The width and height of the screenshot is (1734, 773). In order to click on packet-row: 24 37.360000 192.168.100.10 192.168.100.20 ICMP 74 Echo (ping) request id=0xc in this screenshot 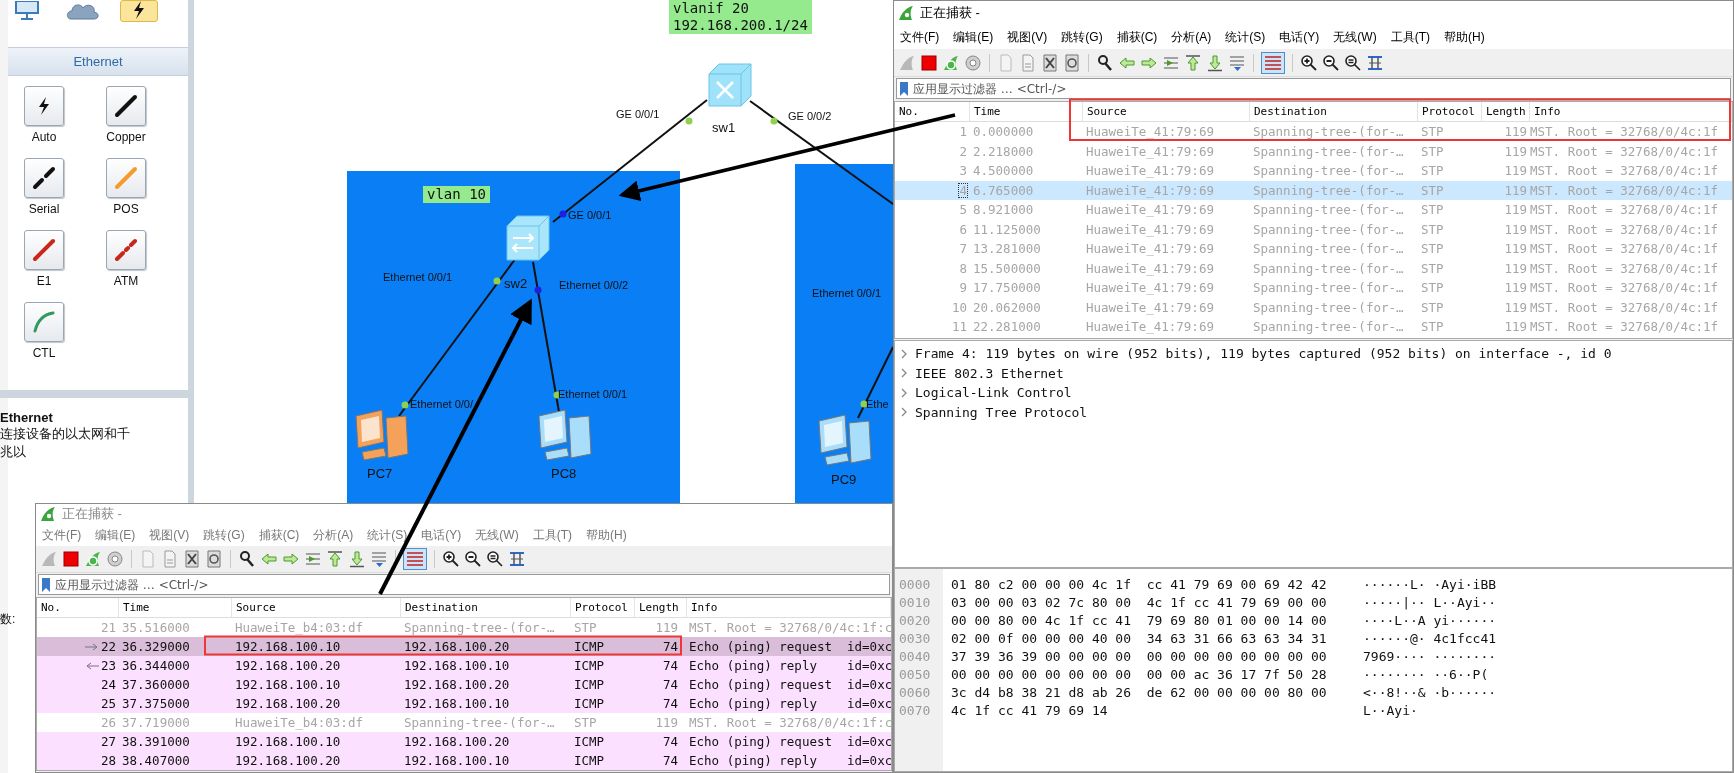, I will do `click(464, 684)`.